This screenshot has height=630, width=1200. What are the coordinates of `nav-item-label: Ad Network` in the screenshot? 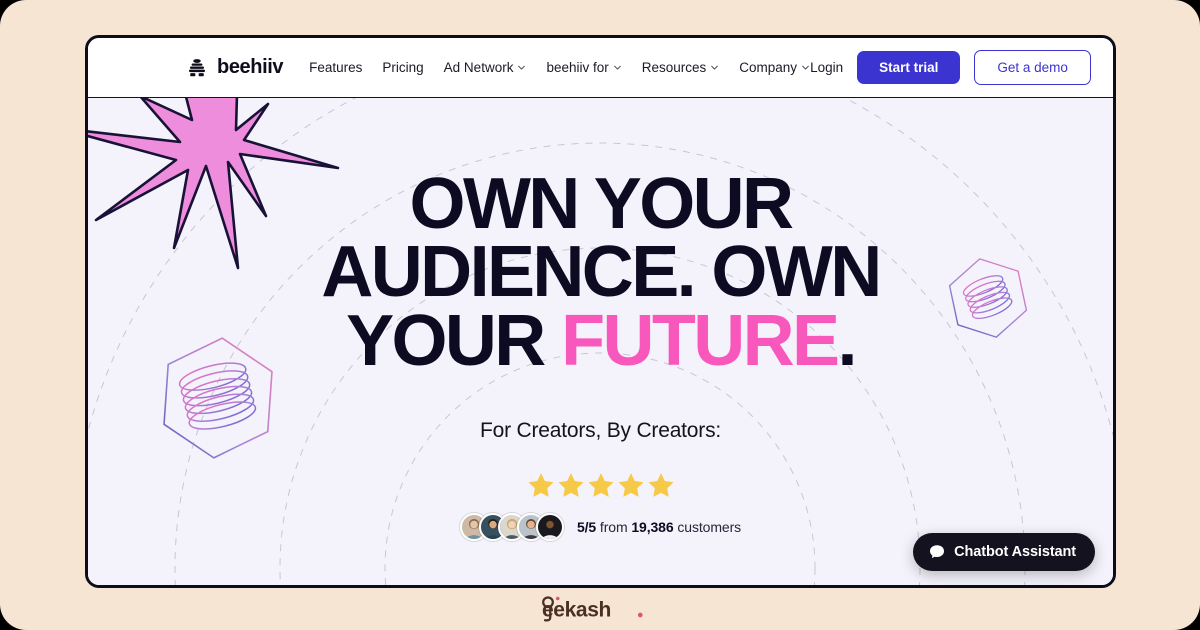 It's located at (478, 67).